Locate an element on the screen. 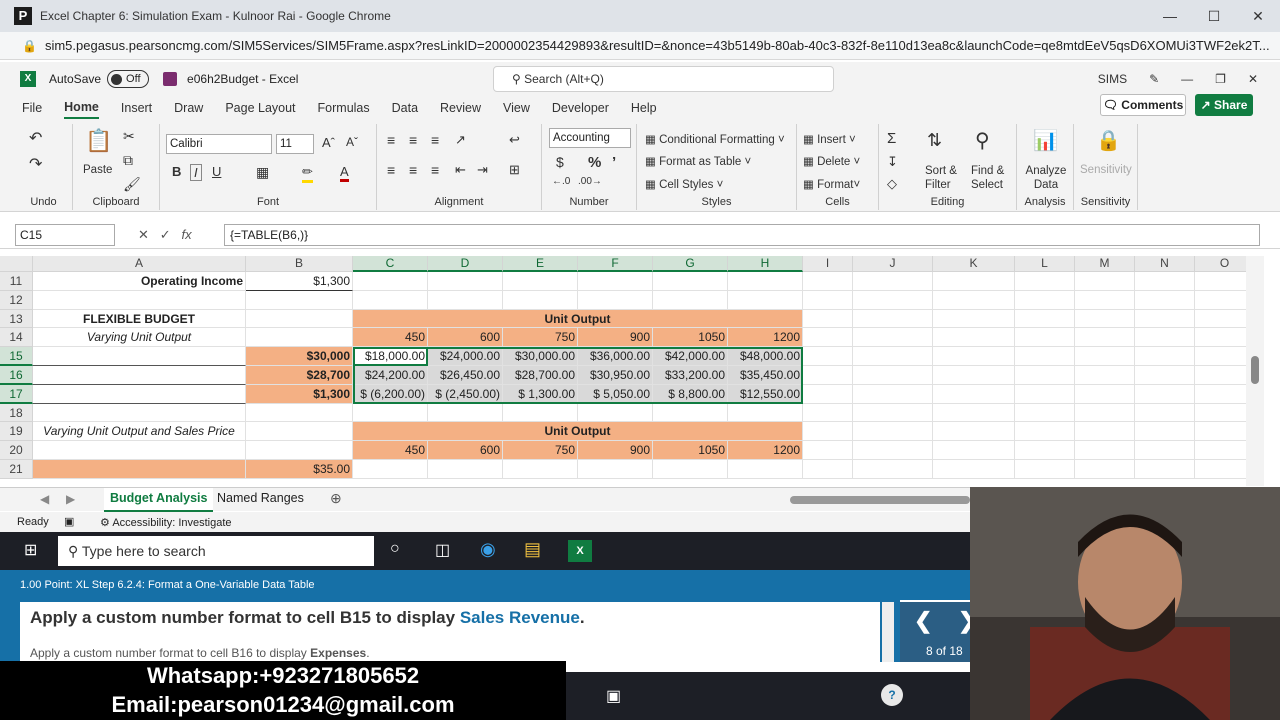 Image resolution: width=1280 pixels, height=723 pixels. data-table-cell: $ (6,200.00) is located at coordinates (390, 394).